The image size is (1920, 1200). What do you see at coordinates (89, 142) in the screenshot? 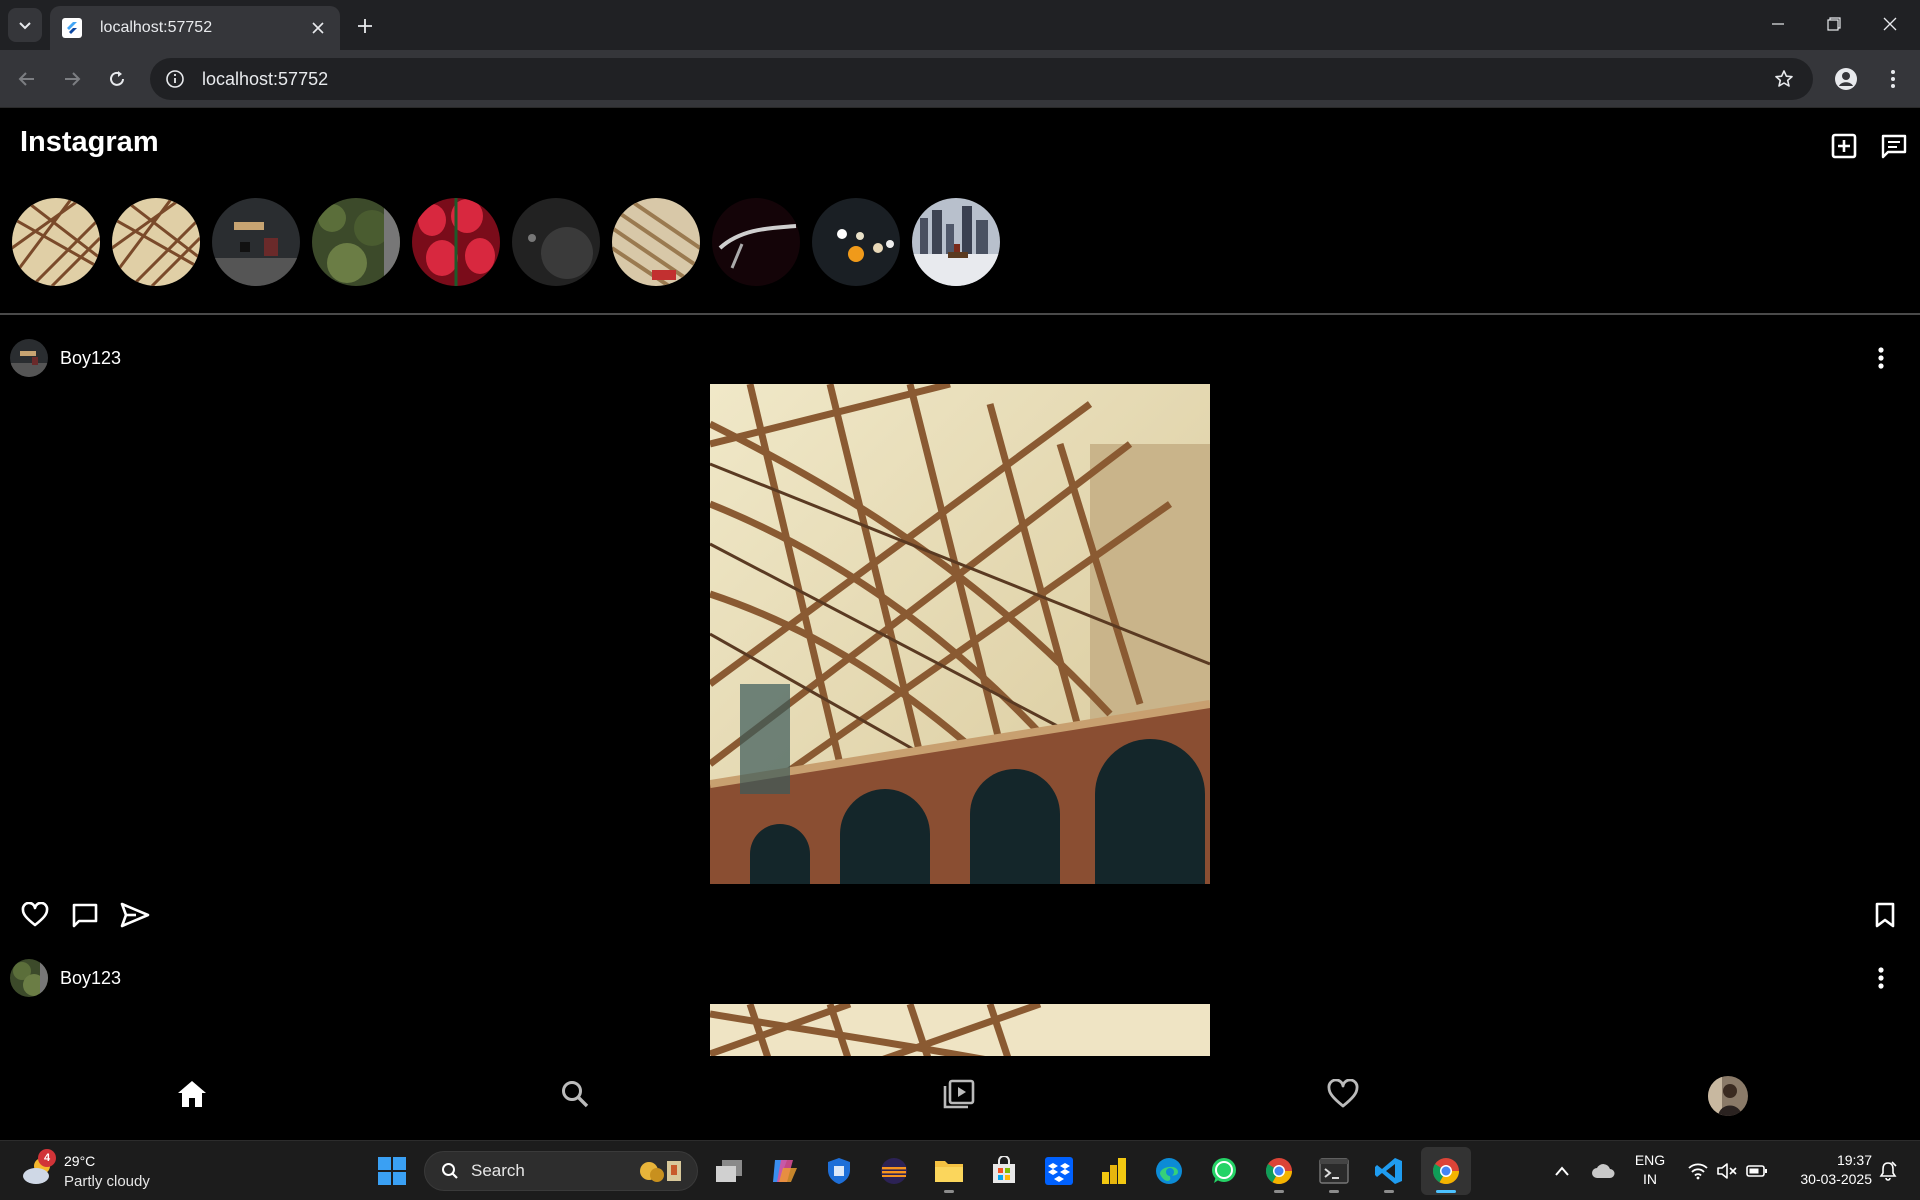
I see `app-title: Instagram` at bounding box center [89, 142].